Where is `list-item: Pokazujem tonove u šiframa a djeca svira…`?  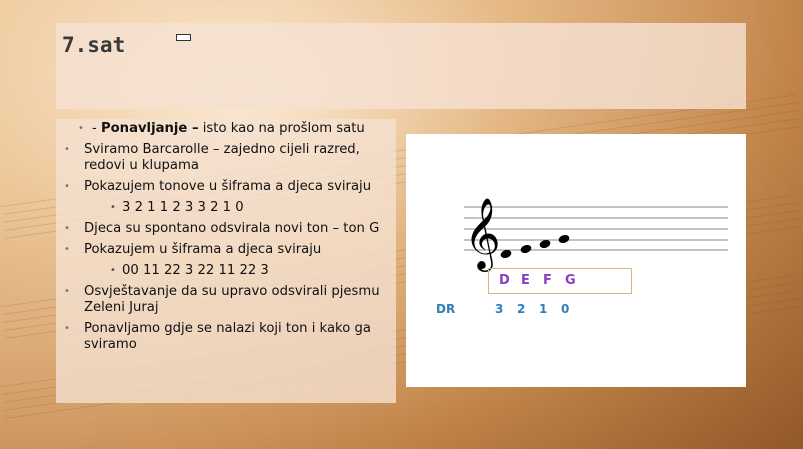
list-item: Pokazujem tonove u šiframa a djeca svira… is located at coordinates (226, 187).